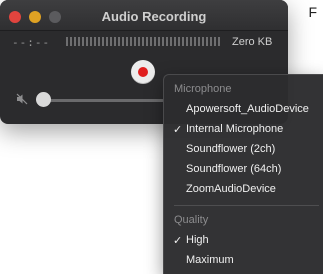 Image resolution: width=323 pixels, height=274 pixels. Describe the element at coordinates (203, 89) in the screenshot. I see `microphone-section-header: Microphone` at that location.